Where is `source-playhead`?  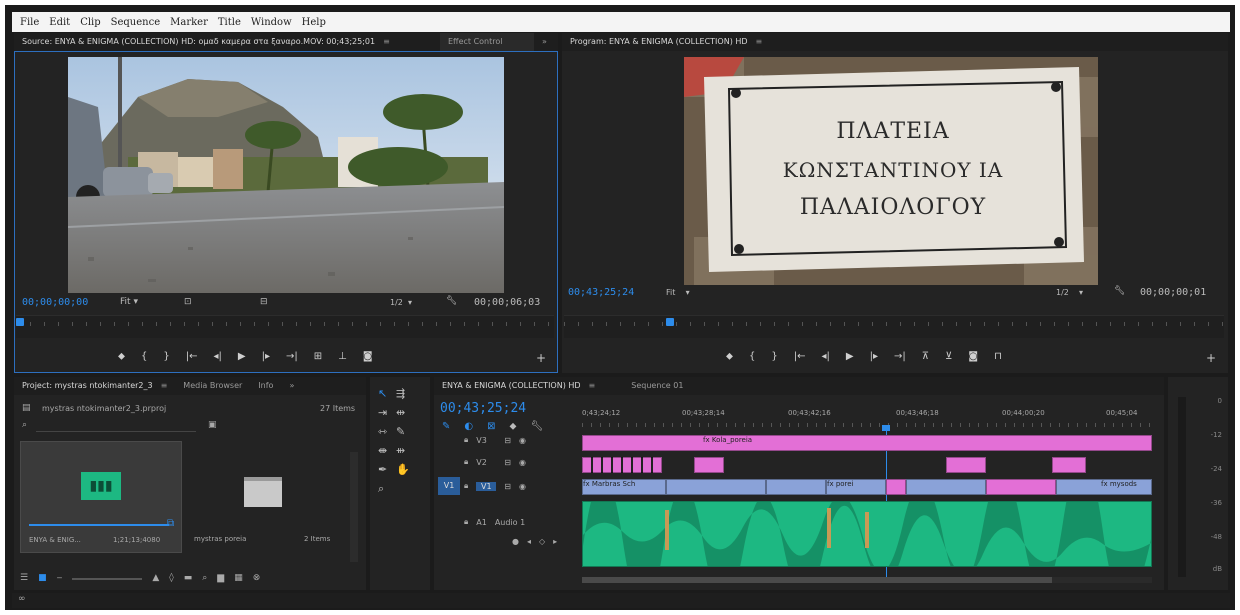 source-playhead is located at coordinates (20, 322).